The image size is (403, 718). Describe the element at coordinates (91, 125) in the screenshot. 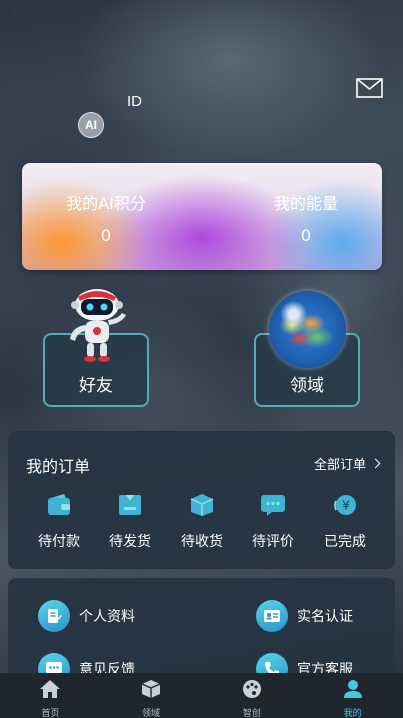

I see `avatar: AI` at that location.